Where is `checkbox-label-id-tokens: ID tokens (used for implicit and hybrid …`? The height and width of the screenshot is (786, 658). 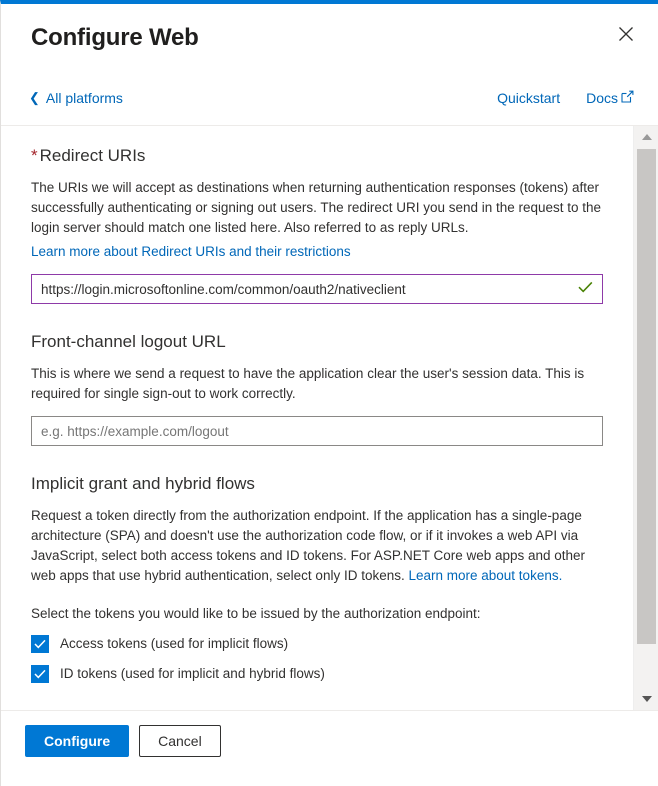
checkbox-label-id-tokens: ID tokens (used for implicit and hybrid … is located at coordinates (192, 673).